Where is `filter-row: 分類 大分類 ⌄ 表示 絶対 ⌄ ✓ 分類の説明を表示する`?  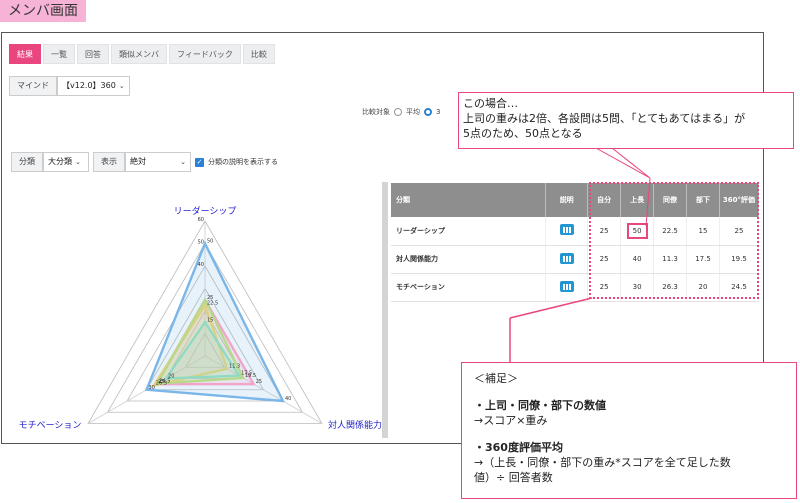 filter-row: 分類 大分類 ⌄ 表示 絶対 ⌄ ✓ 分類の説明を表示する is located at coordinates (144, 162).